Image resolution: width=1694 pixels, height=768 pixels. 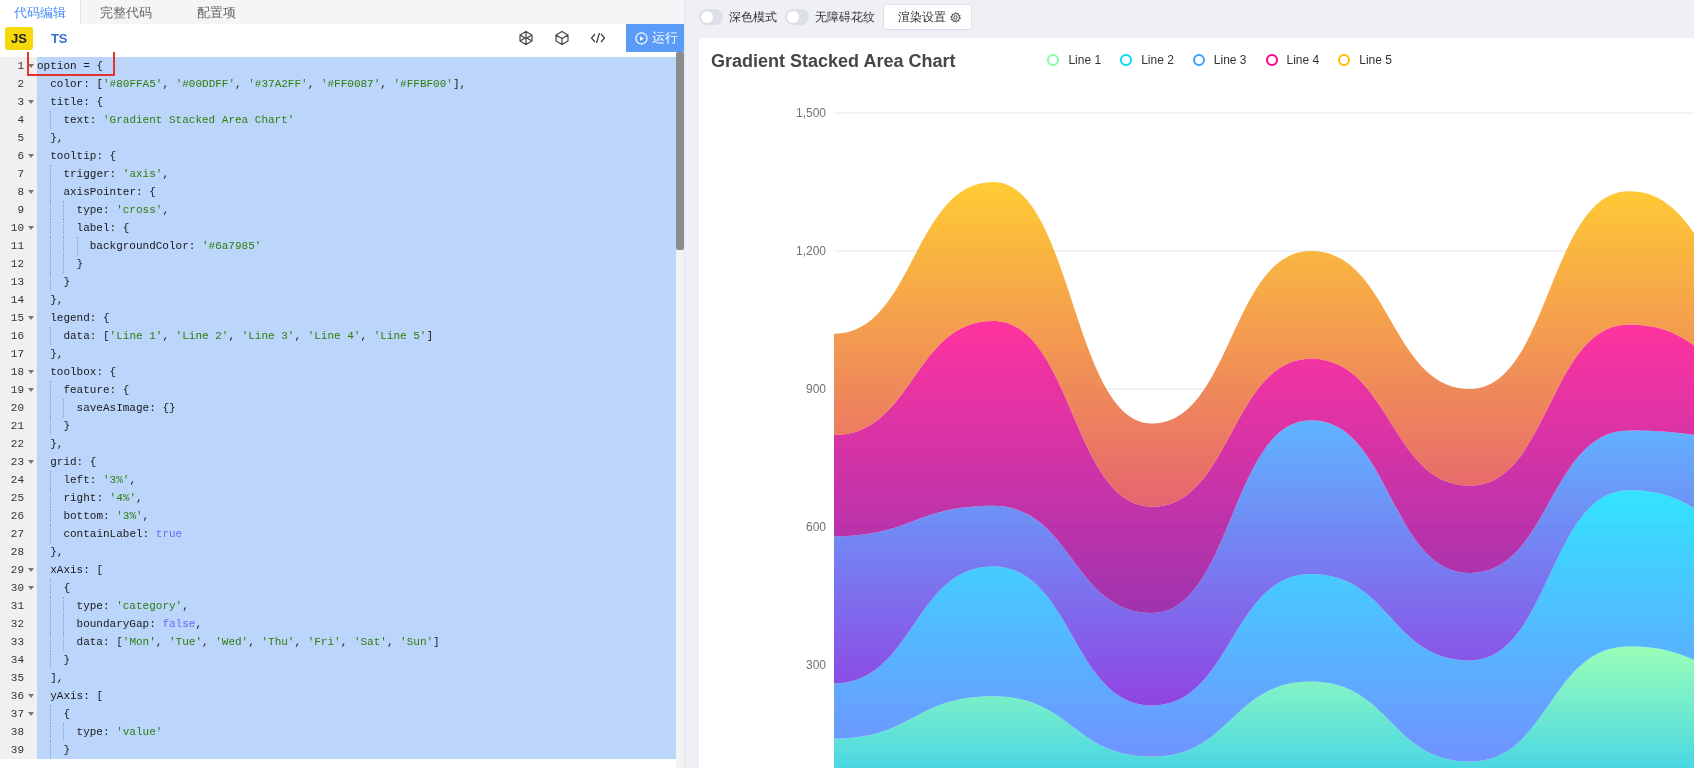 I want to click on line-number: 19, so click(x=17, y=390).